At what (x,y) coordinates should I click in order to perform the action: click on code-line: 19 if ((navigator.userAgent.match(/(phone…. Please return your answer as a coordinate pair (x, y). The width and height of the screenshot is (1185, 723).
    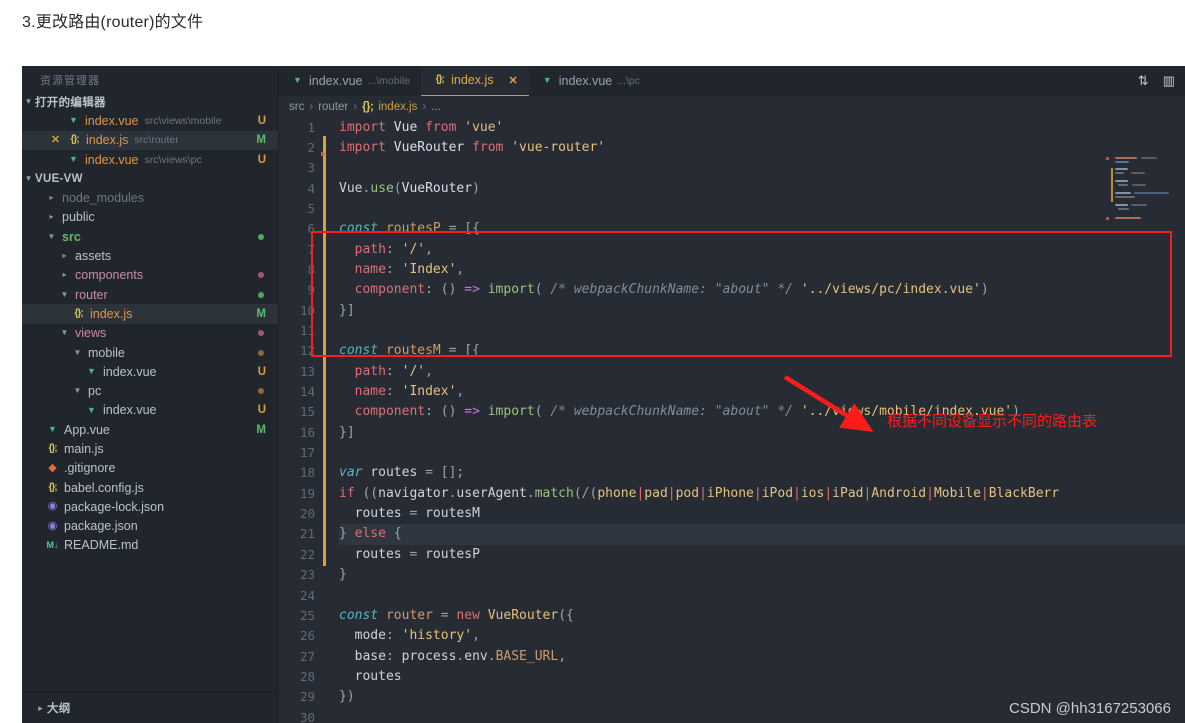
    Looking at the image, I should click on (732, 494).